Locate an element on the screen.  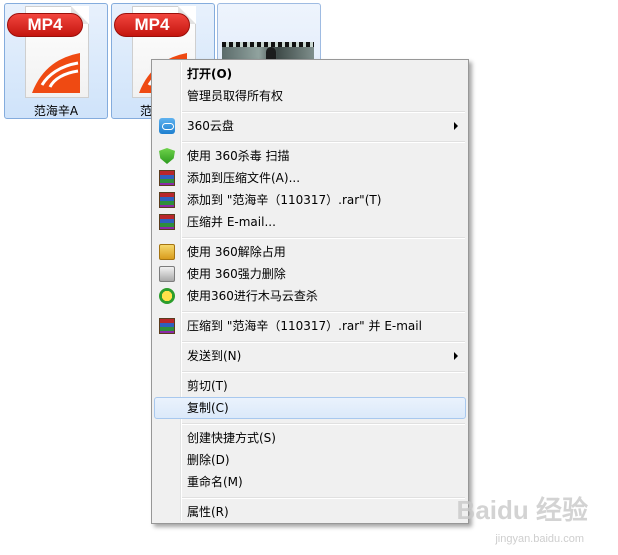
menu-item-open: 打开(O) is located at coordinates (310, 74).